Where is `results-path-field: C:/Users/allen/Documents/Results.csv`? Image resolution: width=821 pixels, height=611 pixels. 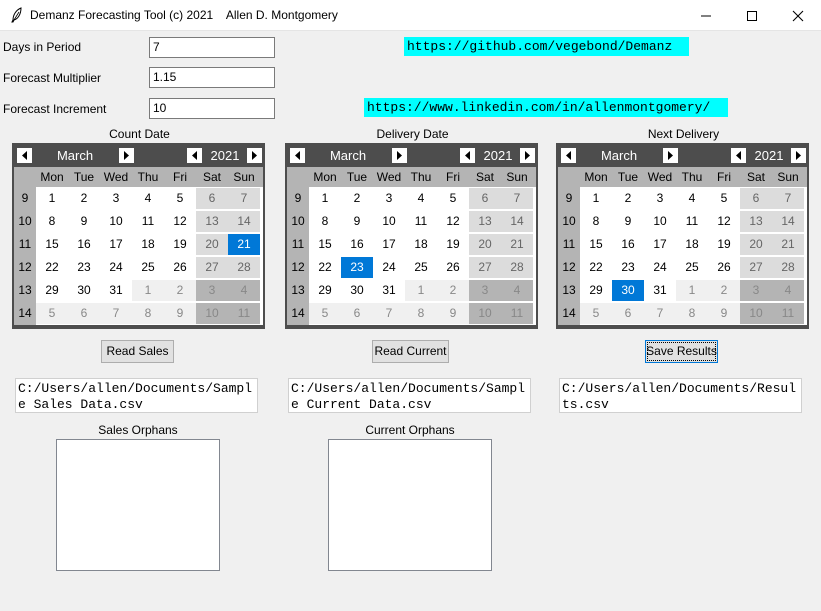
results-path-field: C:/Users/allen/Documents/Results.csv is located at coordinates (680, 395).